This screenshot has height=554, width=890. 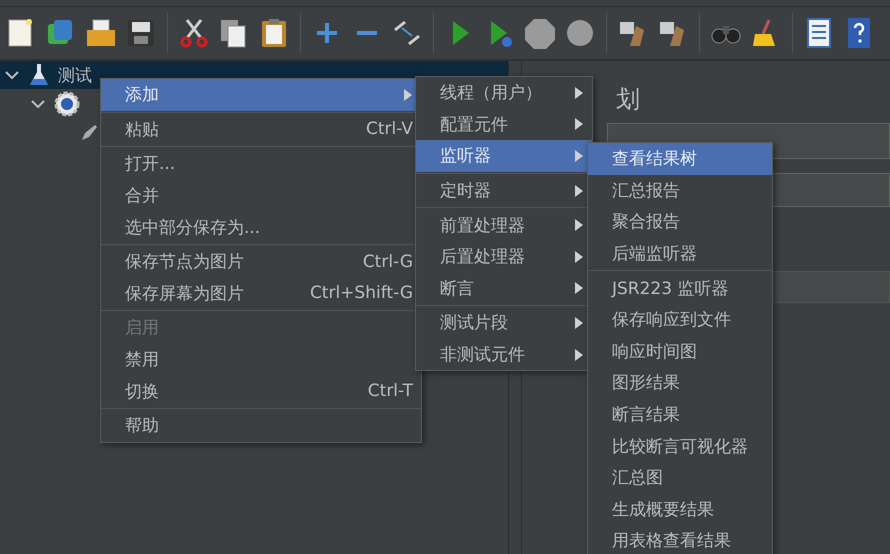 I want to click on menu-item: 切换 Ctrl-T, so click(x=261, y=391).